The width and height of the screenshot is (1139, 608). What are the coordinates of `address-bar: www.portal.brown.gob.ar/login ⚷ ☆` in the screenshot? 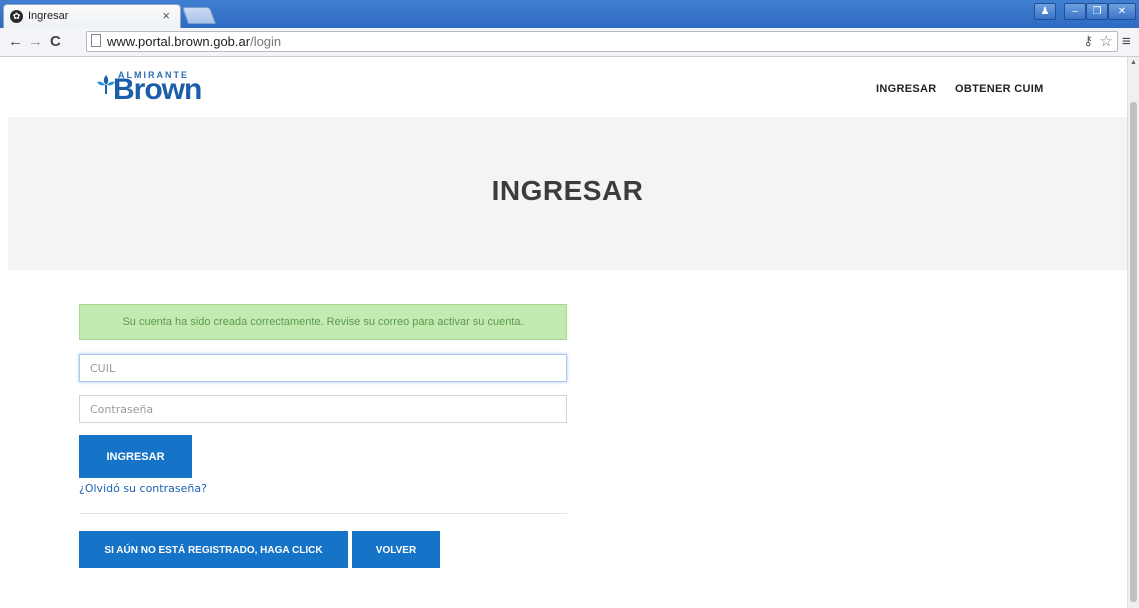 It's located at (602, 41).